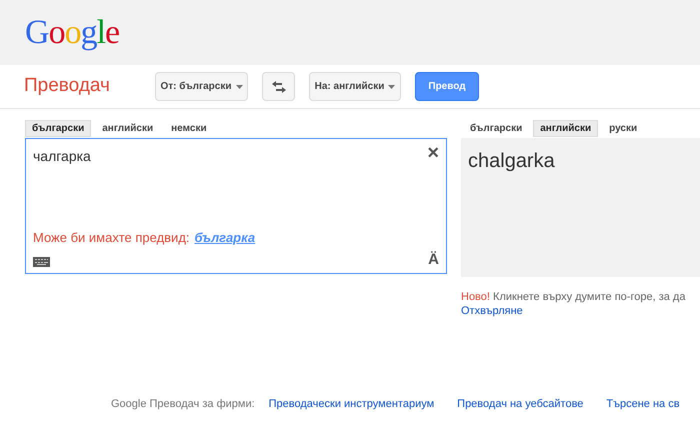 This screenshot has height=423, width=700. Describe the element at coordinates (623, 128) in the screenshot. I see `language-tab: руски` at that location.